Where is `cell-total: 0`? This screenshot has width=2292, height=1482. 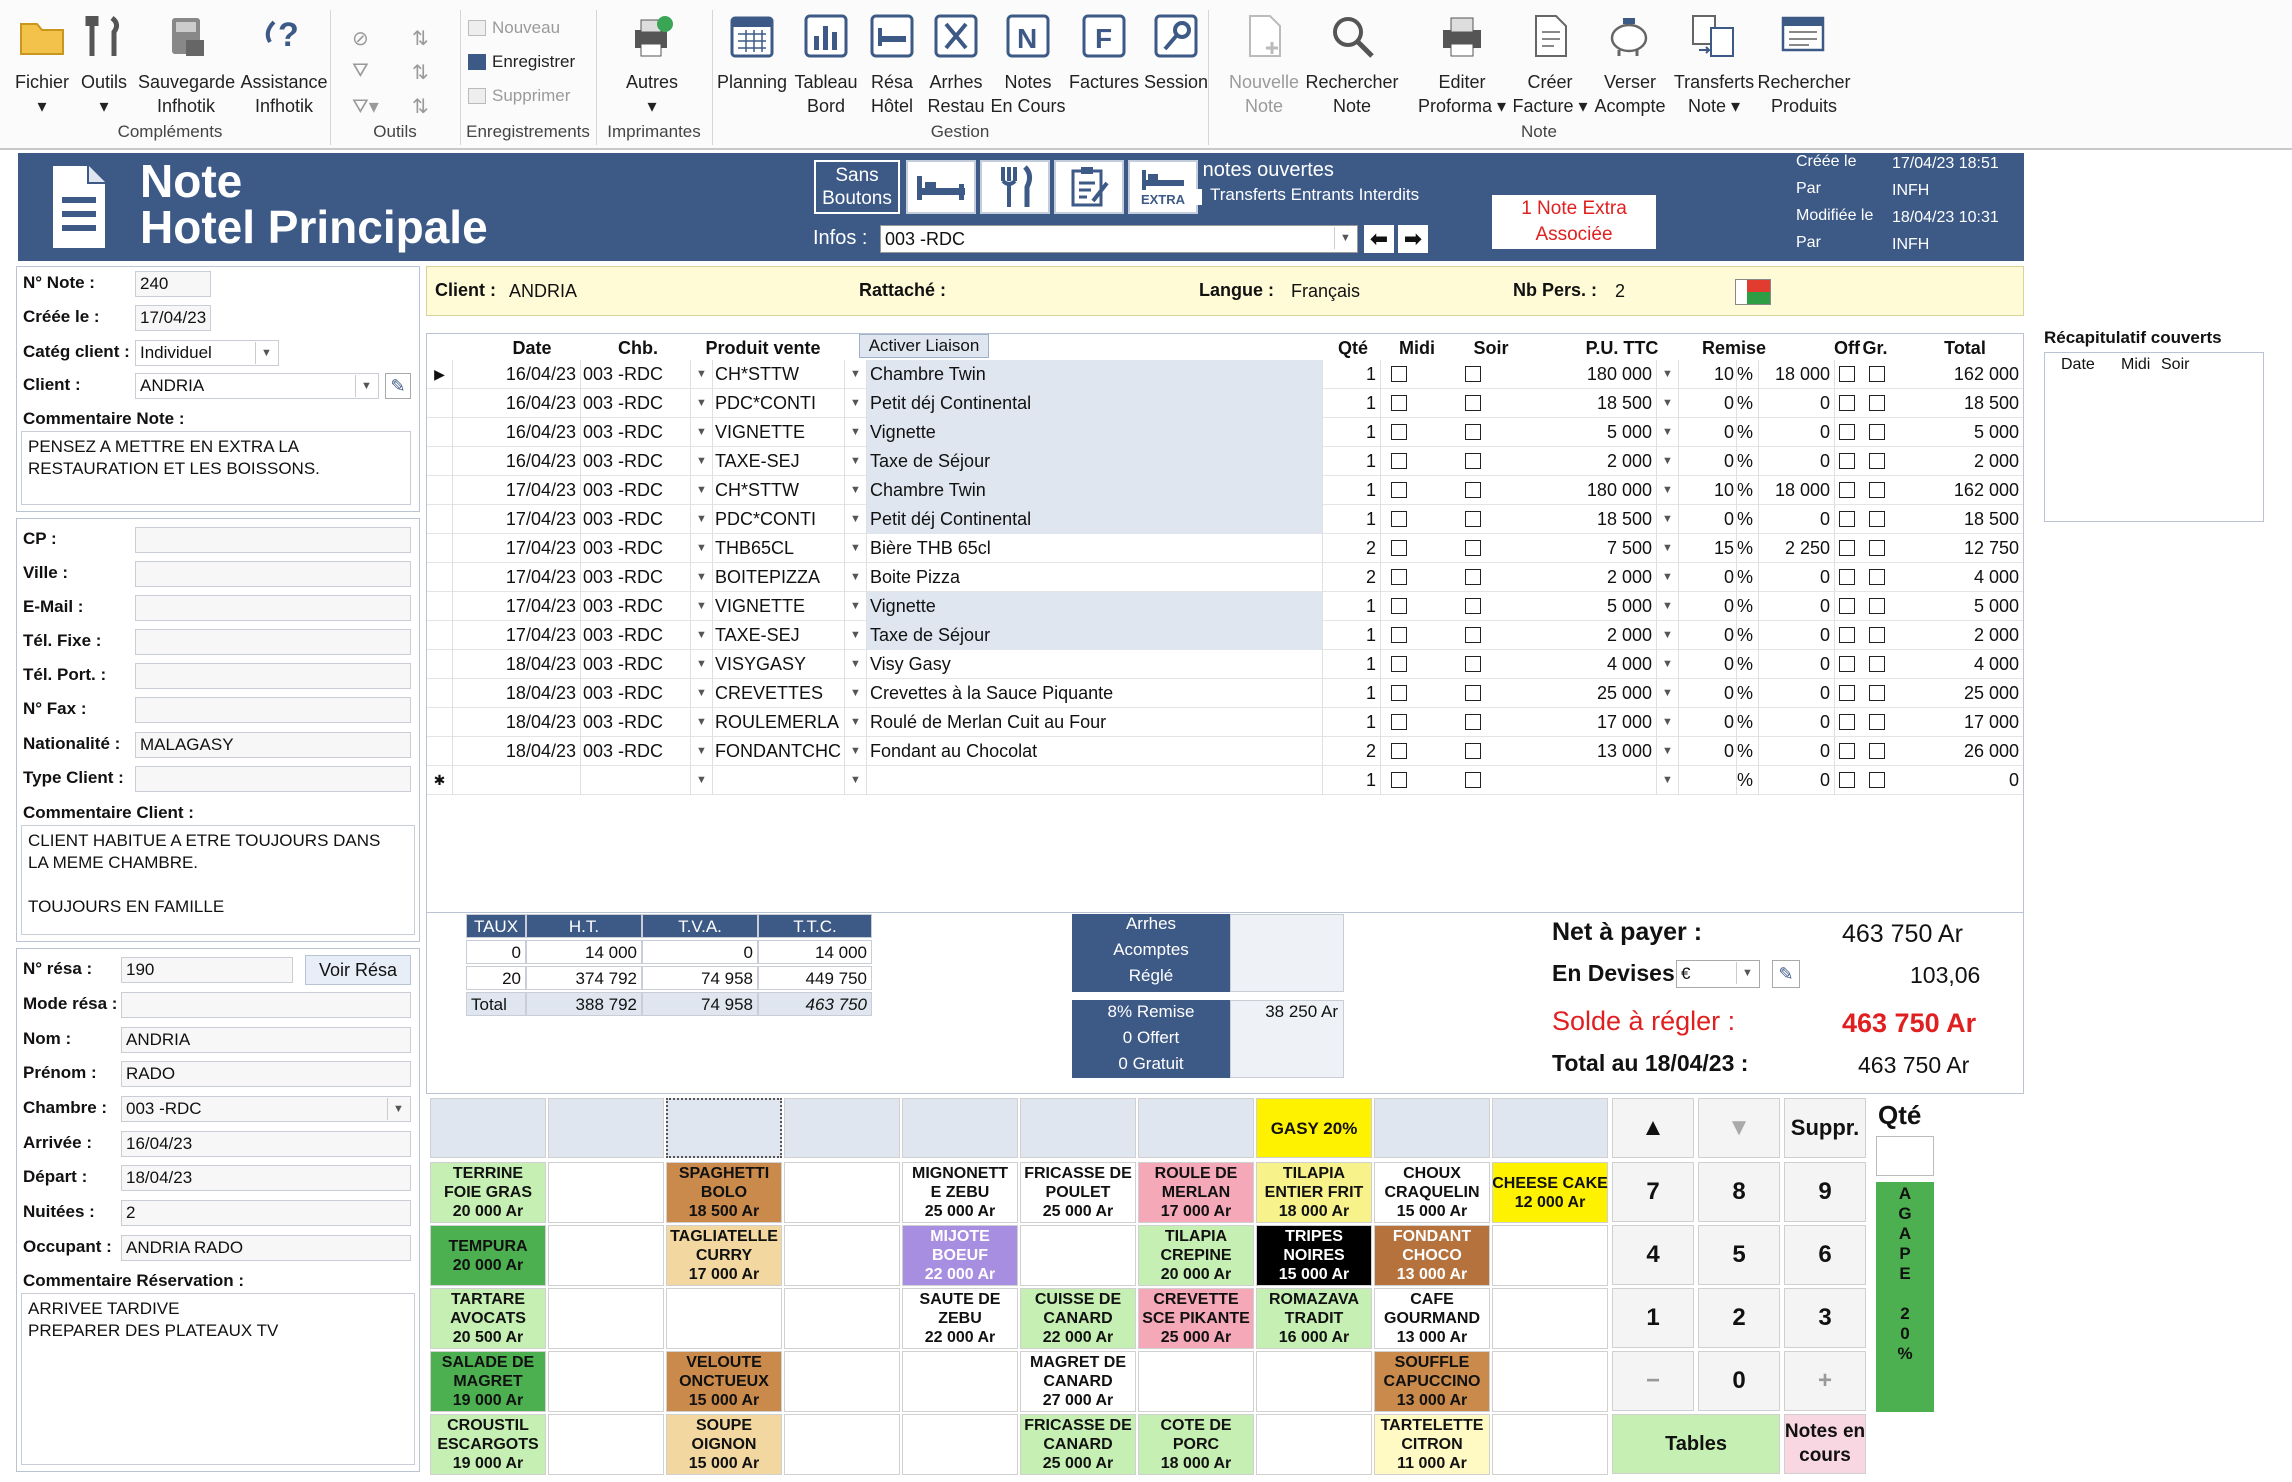 cell-total: 0 is located at coordinates (1958, 780).